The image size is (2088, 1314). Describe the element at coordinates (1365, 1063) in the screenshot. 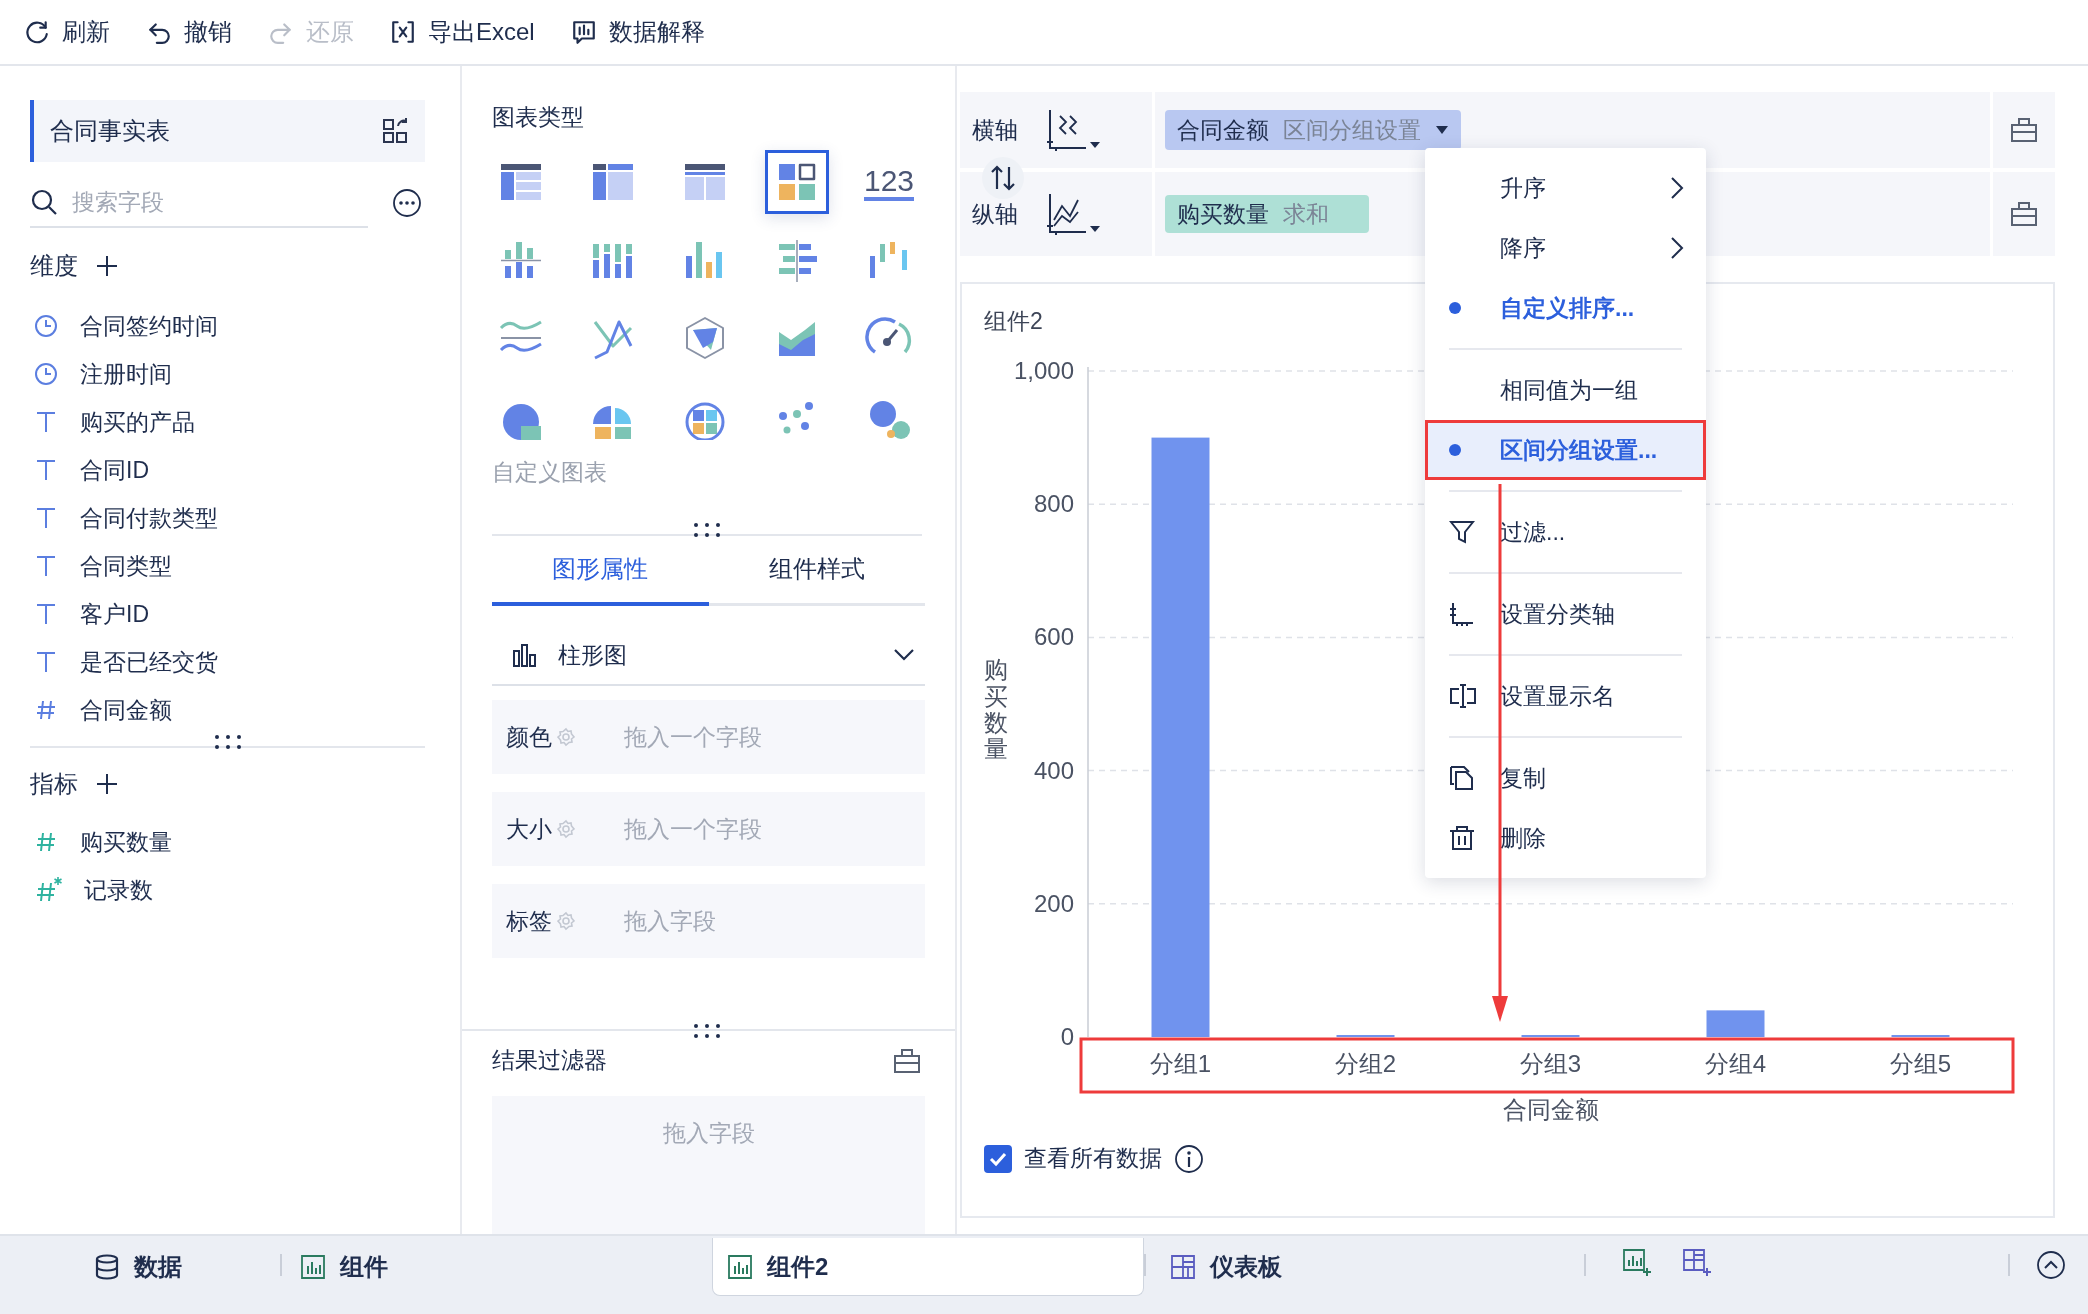

I see `axis-tick-label: 分组2` at that location.